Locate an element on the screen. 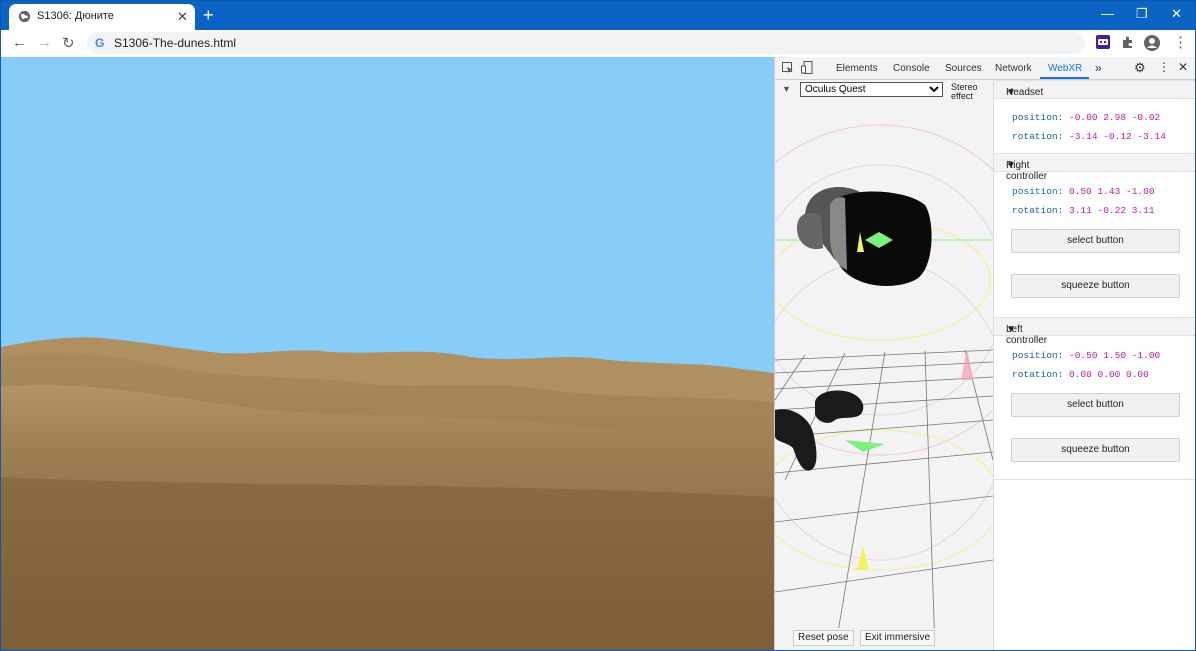  headset-position: position: -0.00 2.98 -0.02 is located at coordinates (1086, 117).